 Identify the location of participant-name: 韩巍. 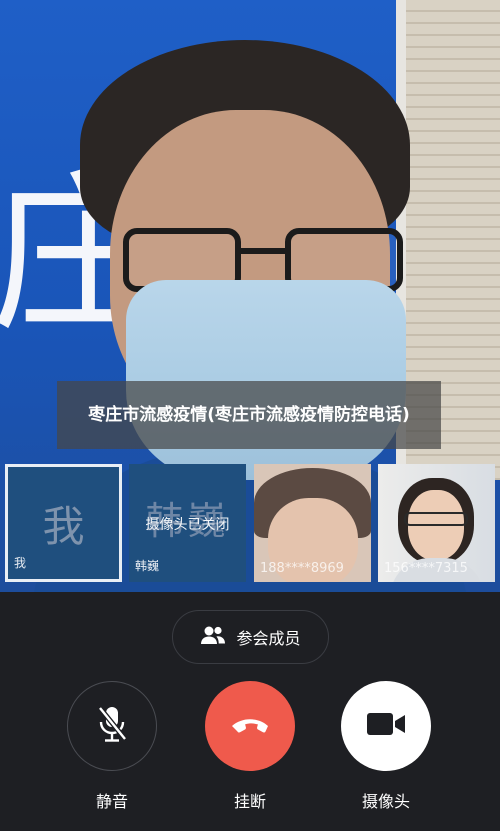
(147, 566).